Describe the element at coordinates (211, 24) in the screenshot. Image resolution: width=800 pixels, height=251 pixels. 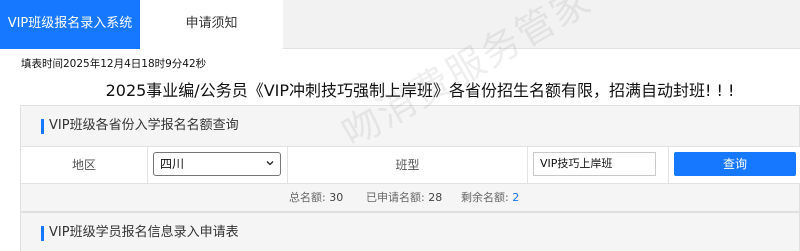
I see `tab-application-notice: 申请须知` at that location.